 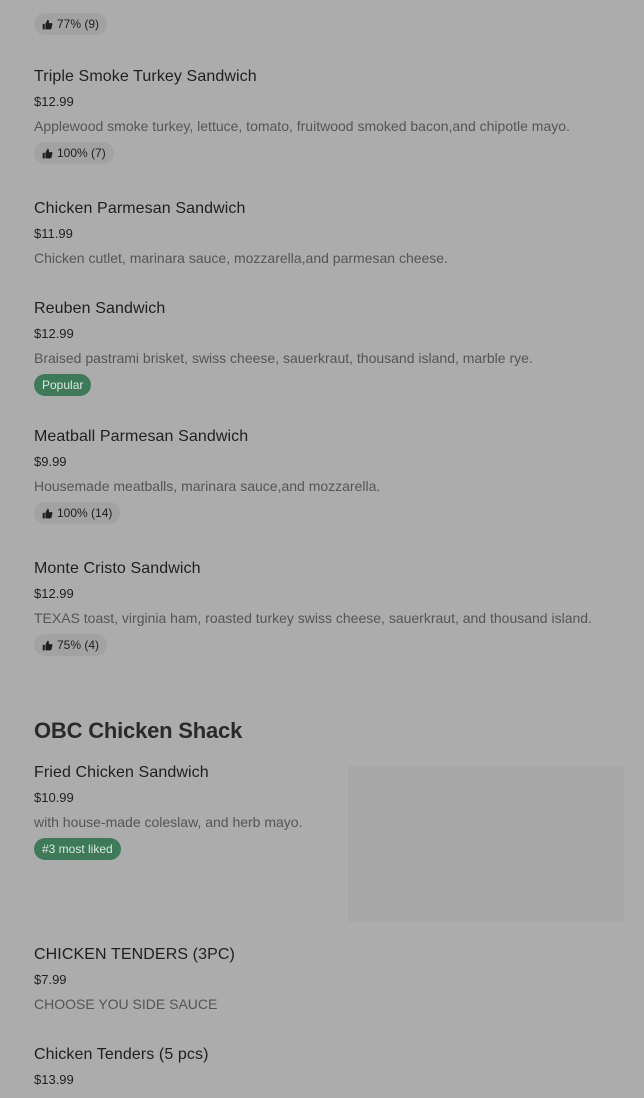 I want to click on item-name: Monte Cristo Sandwich, so click(x=117, y=568).